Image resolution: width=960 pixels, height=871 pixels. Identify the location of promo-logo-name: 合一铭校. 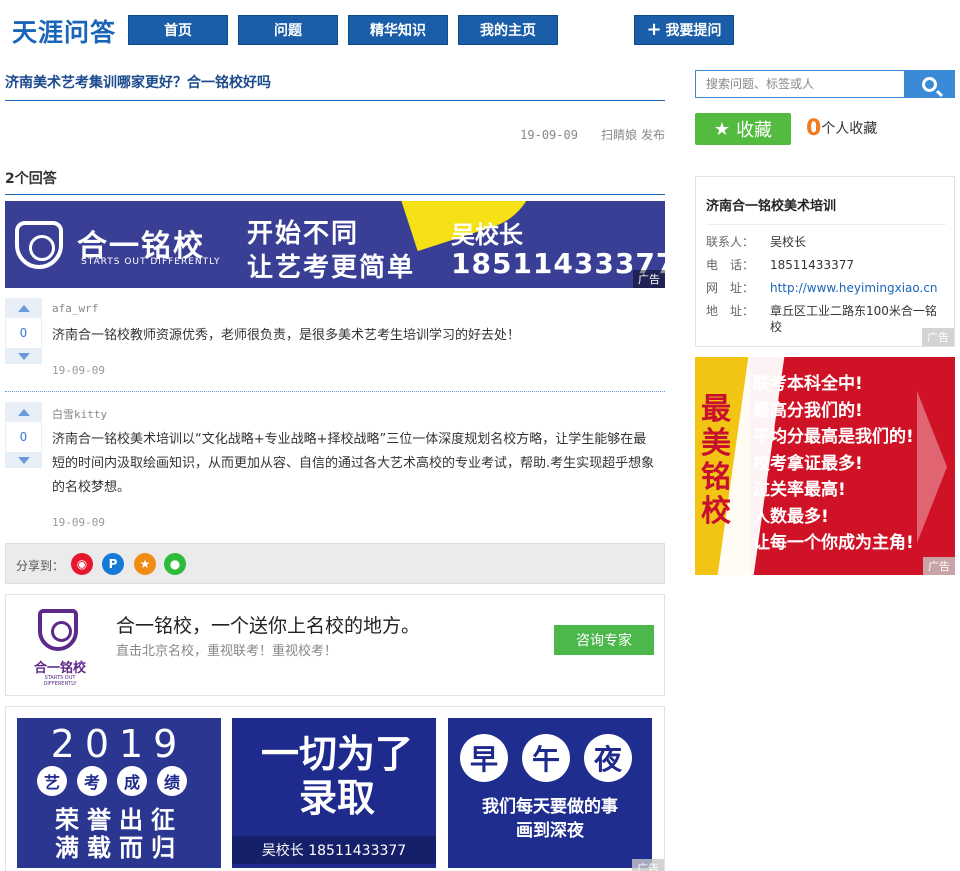
(59, 668).